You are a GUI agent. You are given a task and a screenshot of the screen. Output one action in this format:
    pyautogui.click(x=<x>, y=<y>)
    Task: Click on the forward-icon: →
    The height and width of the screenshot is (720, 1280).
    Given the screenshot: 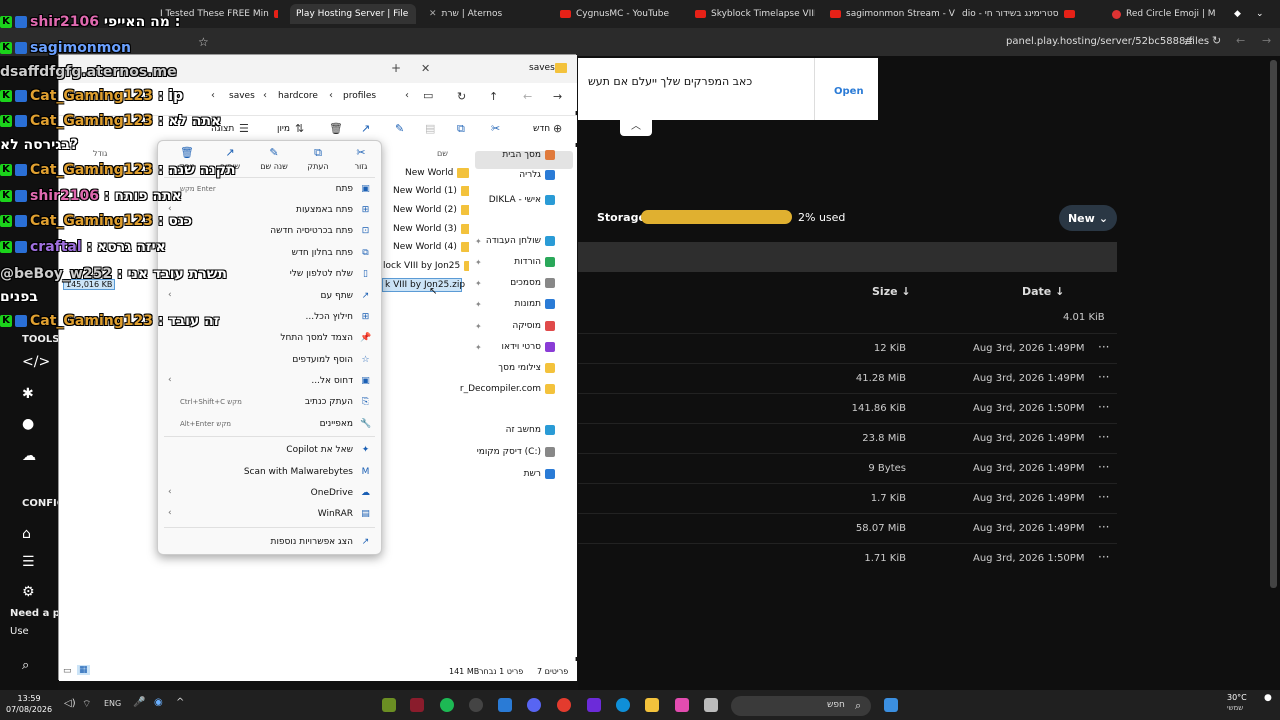 What is the action you would take?
    pyautogui.click(x=1266, y=40)
    